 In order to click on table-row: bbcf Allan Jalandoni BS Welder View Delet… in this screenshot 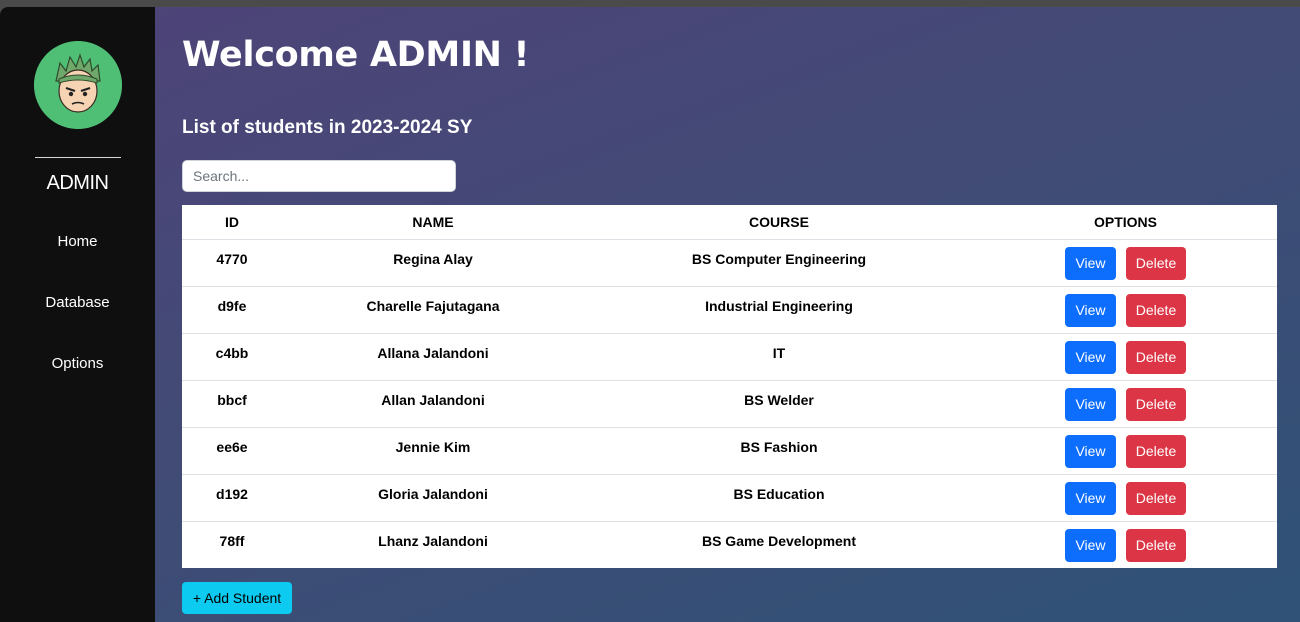, I will do `click(729, 404)`.